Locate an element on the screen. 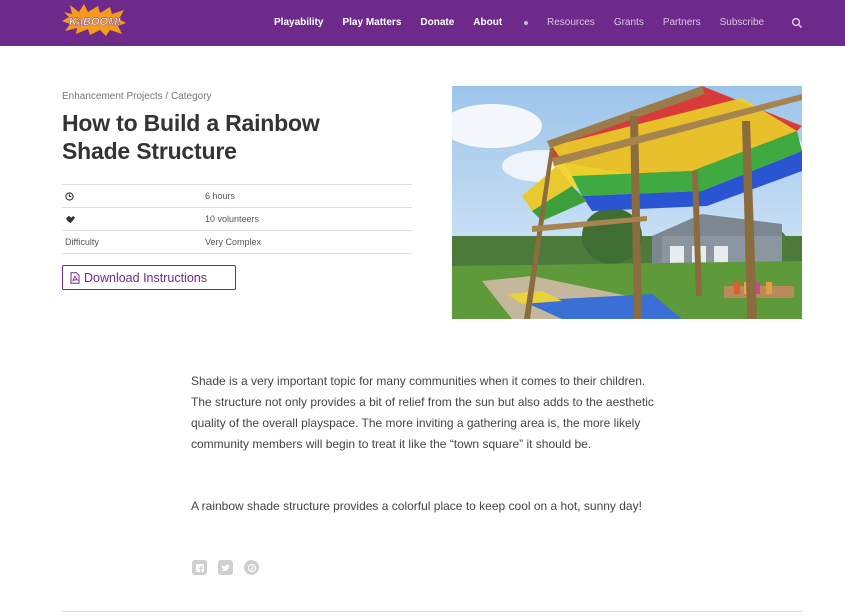  fact-row-time: 6 hours is located at coordinates (237, 196).